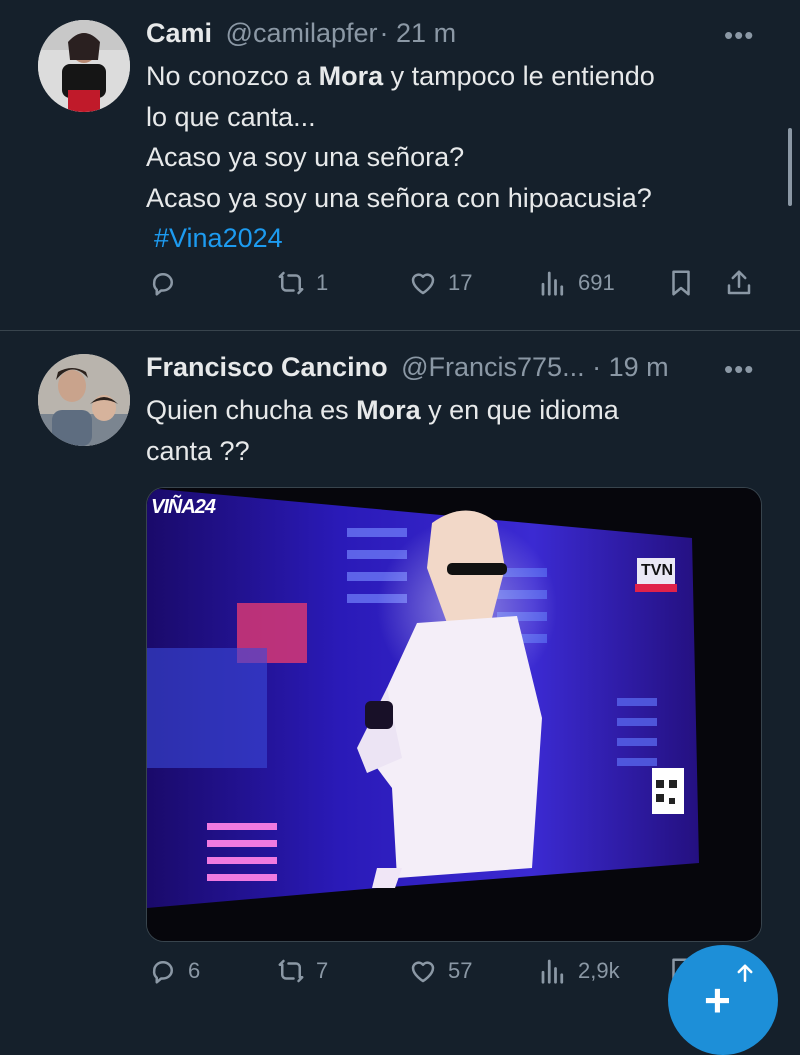  I want to click on bookmark-button, so click(681, 283).